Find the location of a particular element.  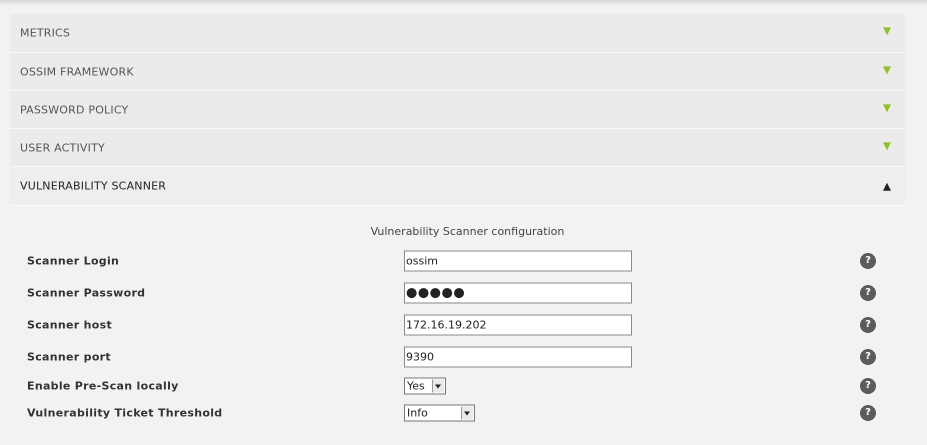

field-label: Enable Pre-Scan locally is located at coordinates (103, 386).